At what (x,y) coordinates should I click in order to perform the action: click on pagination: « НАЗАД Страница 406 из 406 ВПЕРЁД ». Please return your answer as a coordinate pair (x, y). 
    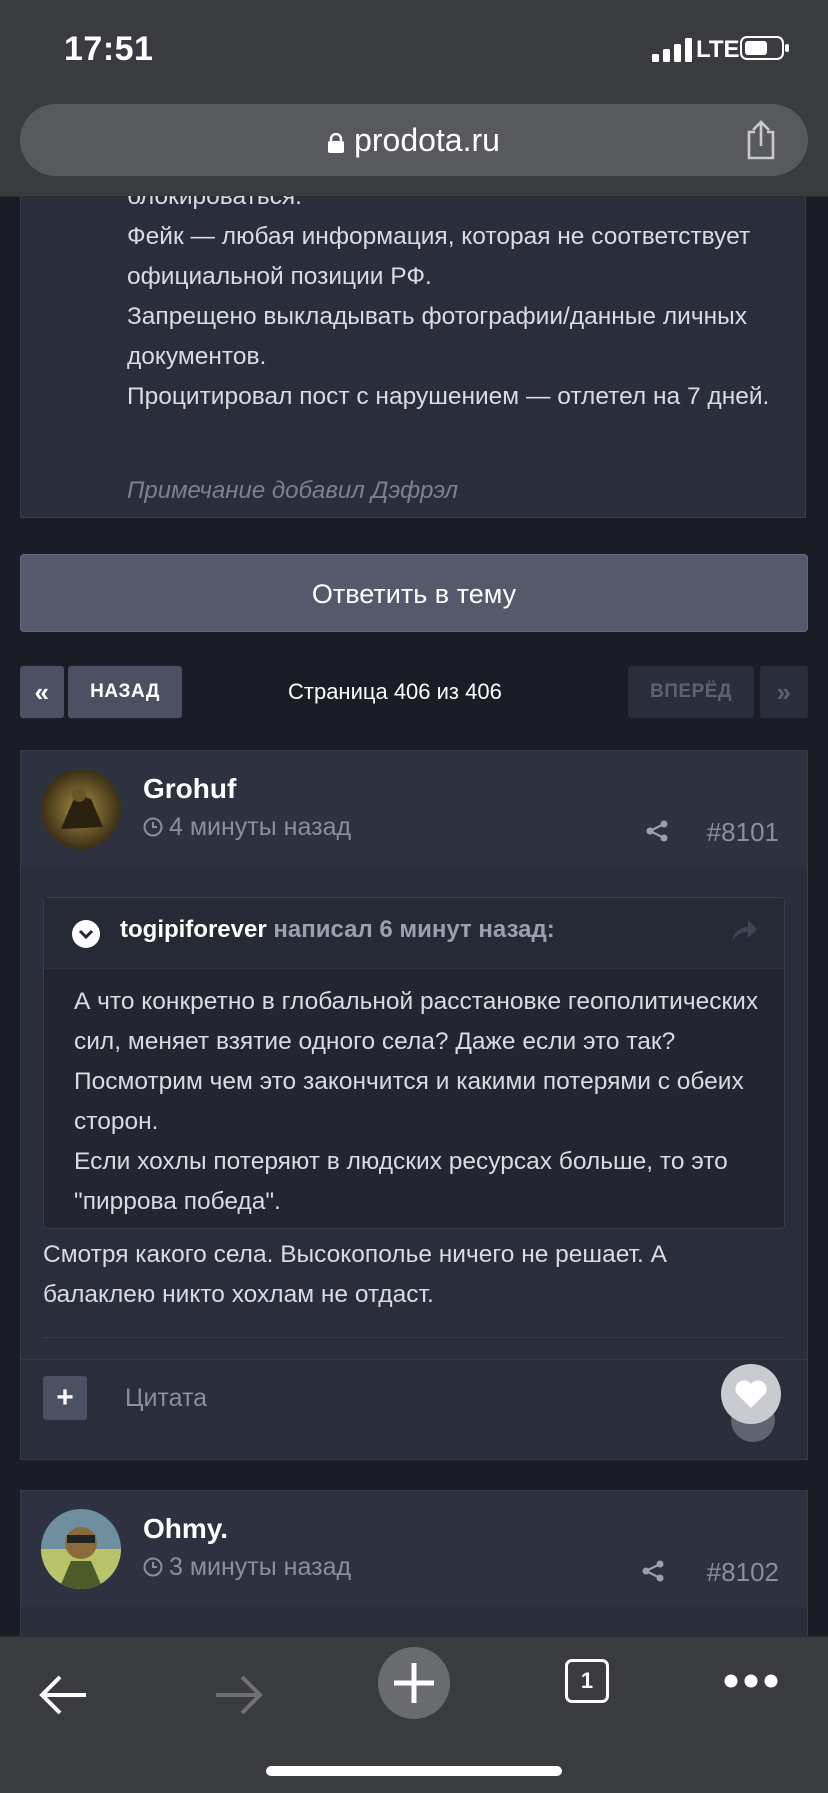
    Looking at the image, I should click on (414, 692).